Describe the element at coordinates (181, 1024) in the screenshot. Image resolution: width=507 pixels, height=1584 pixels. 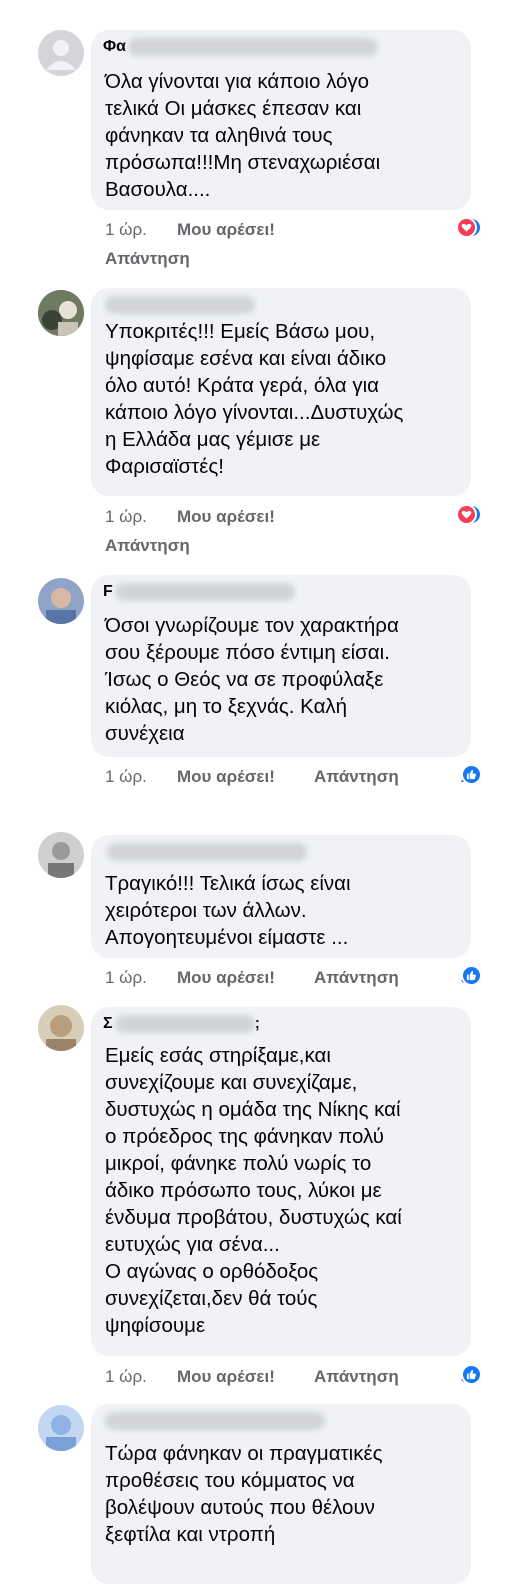
I see `commenter-name: Σ;` at that location.